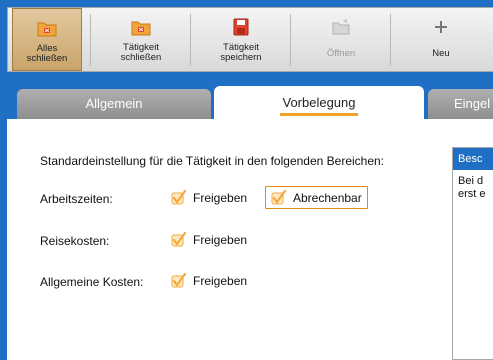 Image resolution: width=493 pixels, height=360 pixels. I want to click on arbeitszeiten-freigeben-checkbox: Freigeben, so click(209, 198).